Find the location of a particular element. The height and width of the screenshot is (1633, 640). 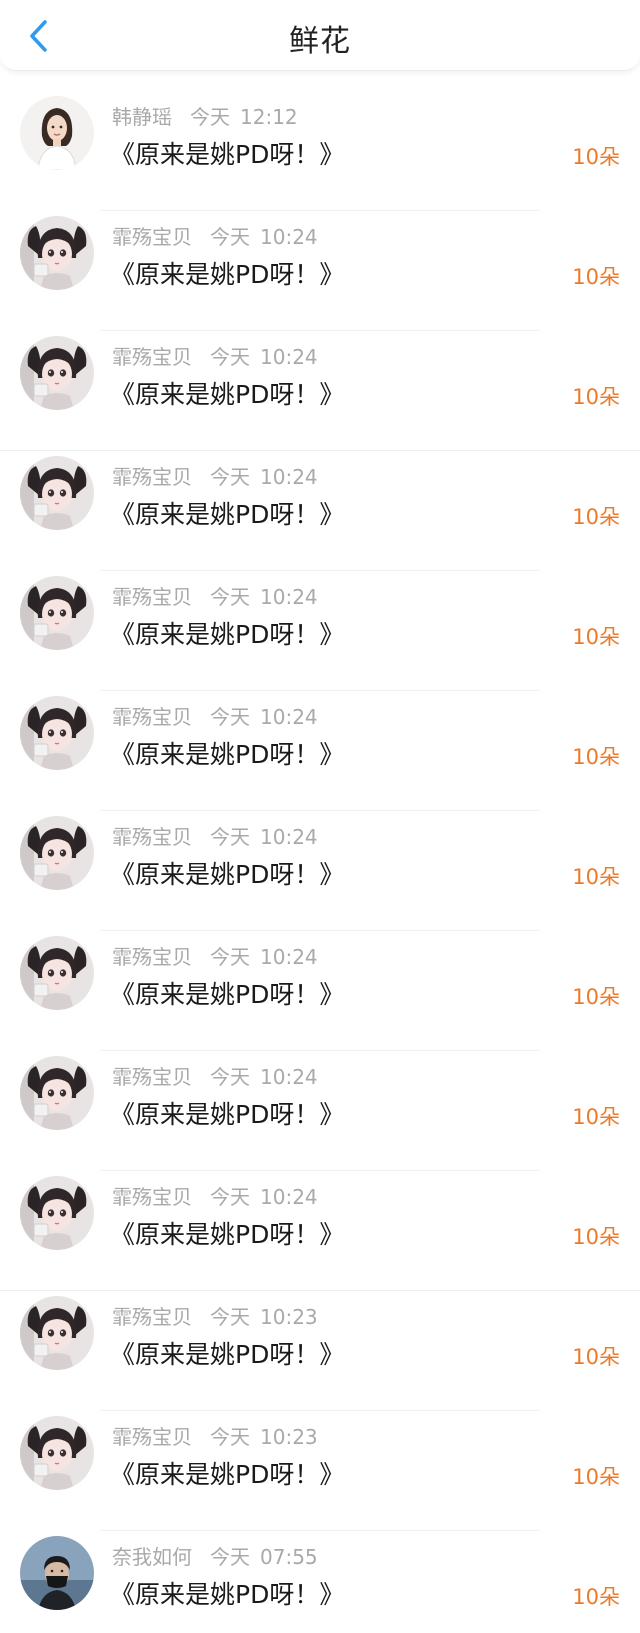

list-item: 韩静瑶 今天 12:12 《原来是姚PD呀！》 10朵 is located at coordinates (320, 151).